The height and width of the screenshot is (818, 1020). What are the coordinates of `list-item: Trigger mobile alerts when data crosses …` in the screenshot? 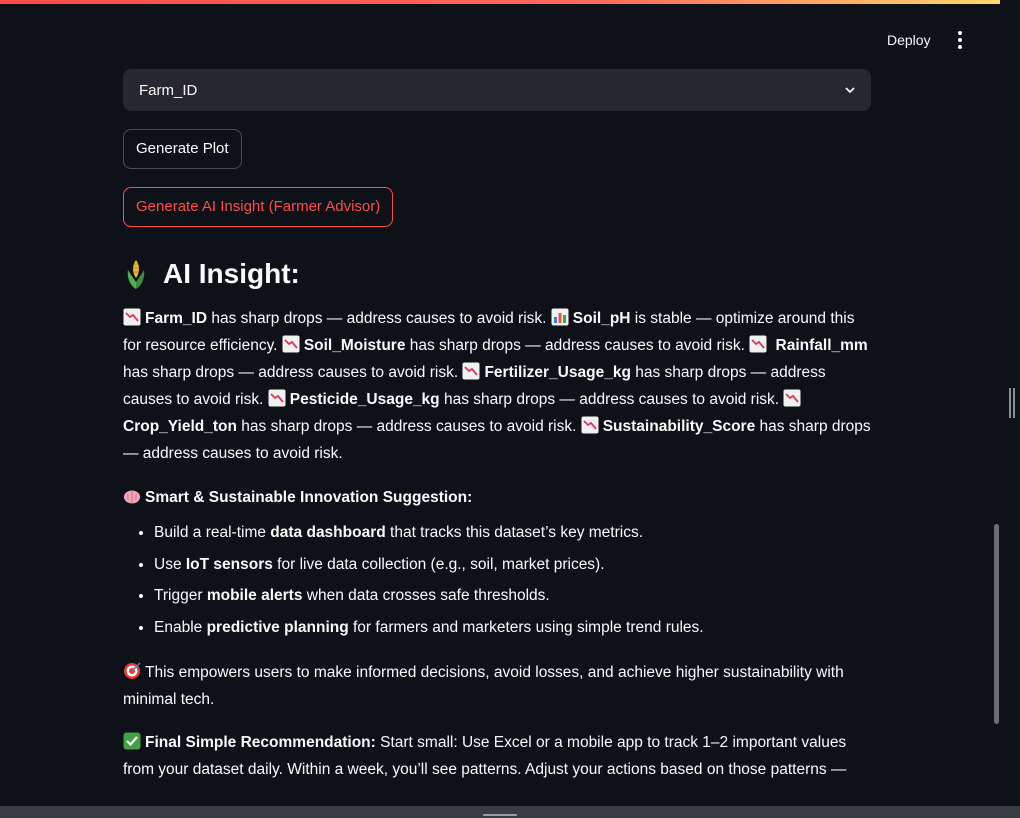 It's located at (512, 596).